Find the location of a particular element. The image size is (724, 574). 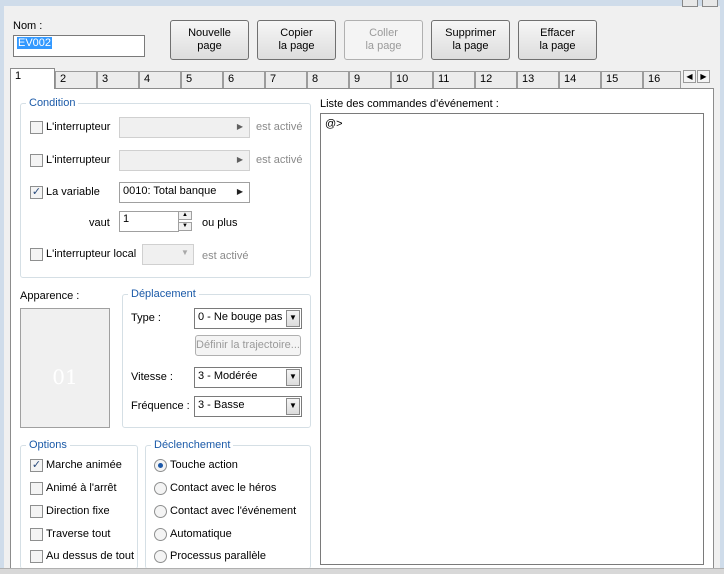

local-switch-label: L'interrupteur local is located at coordinates (91, 254).